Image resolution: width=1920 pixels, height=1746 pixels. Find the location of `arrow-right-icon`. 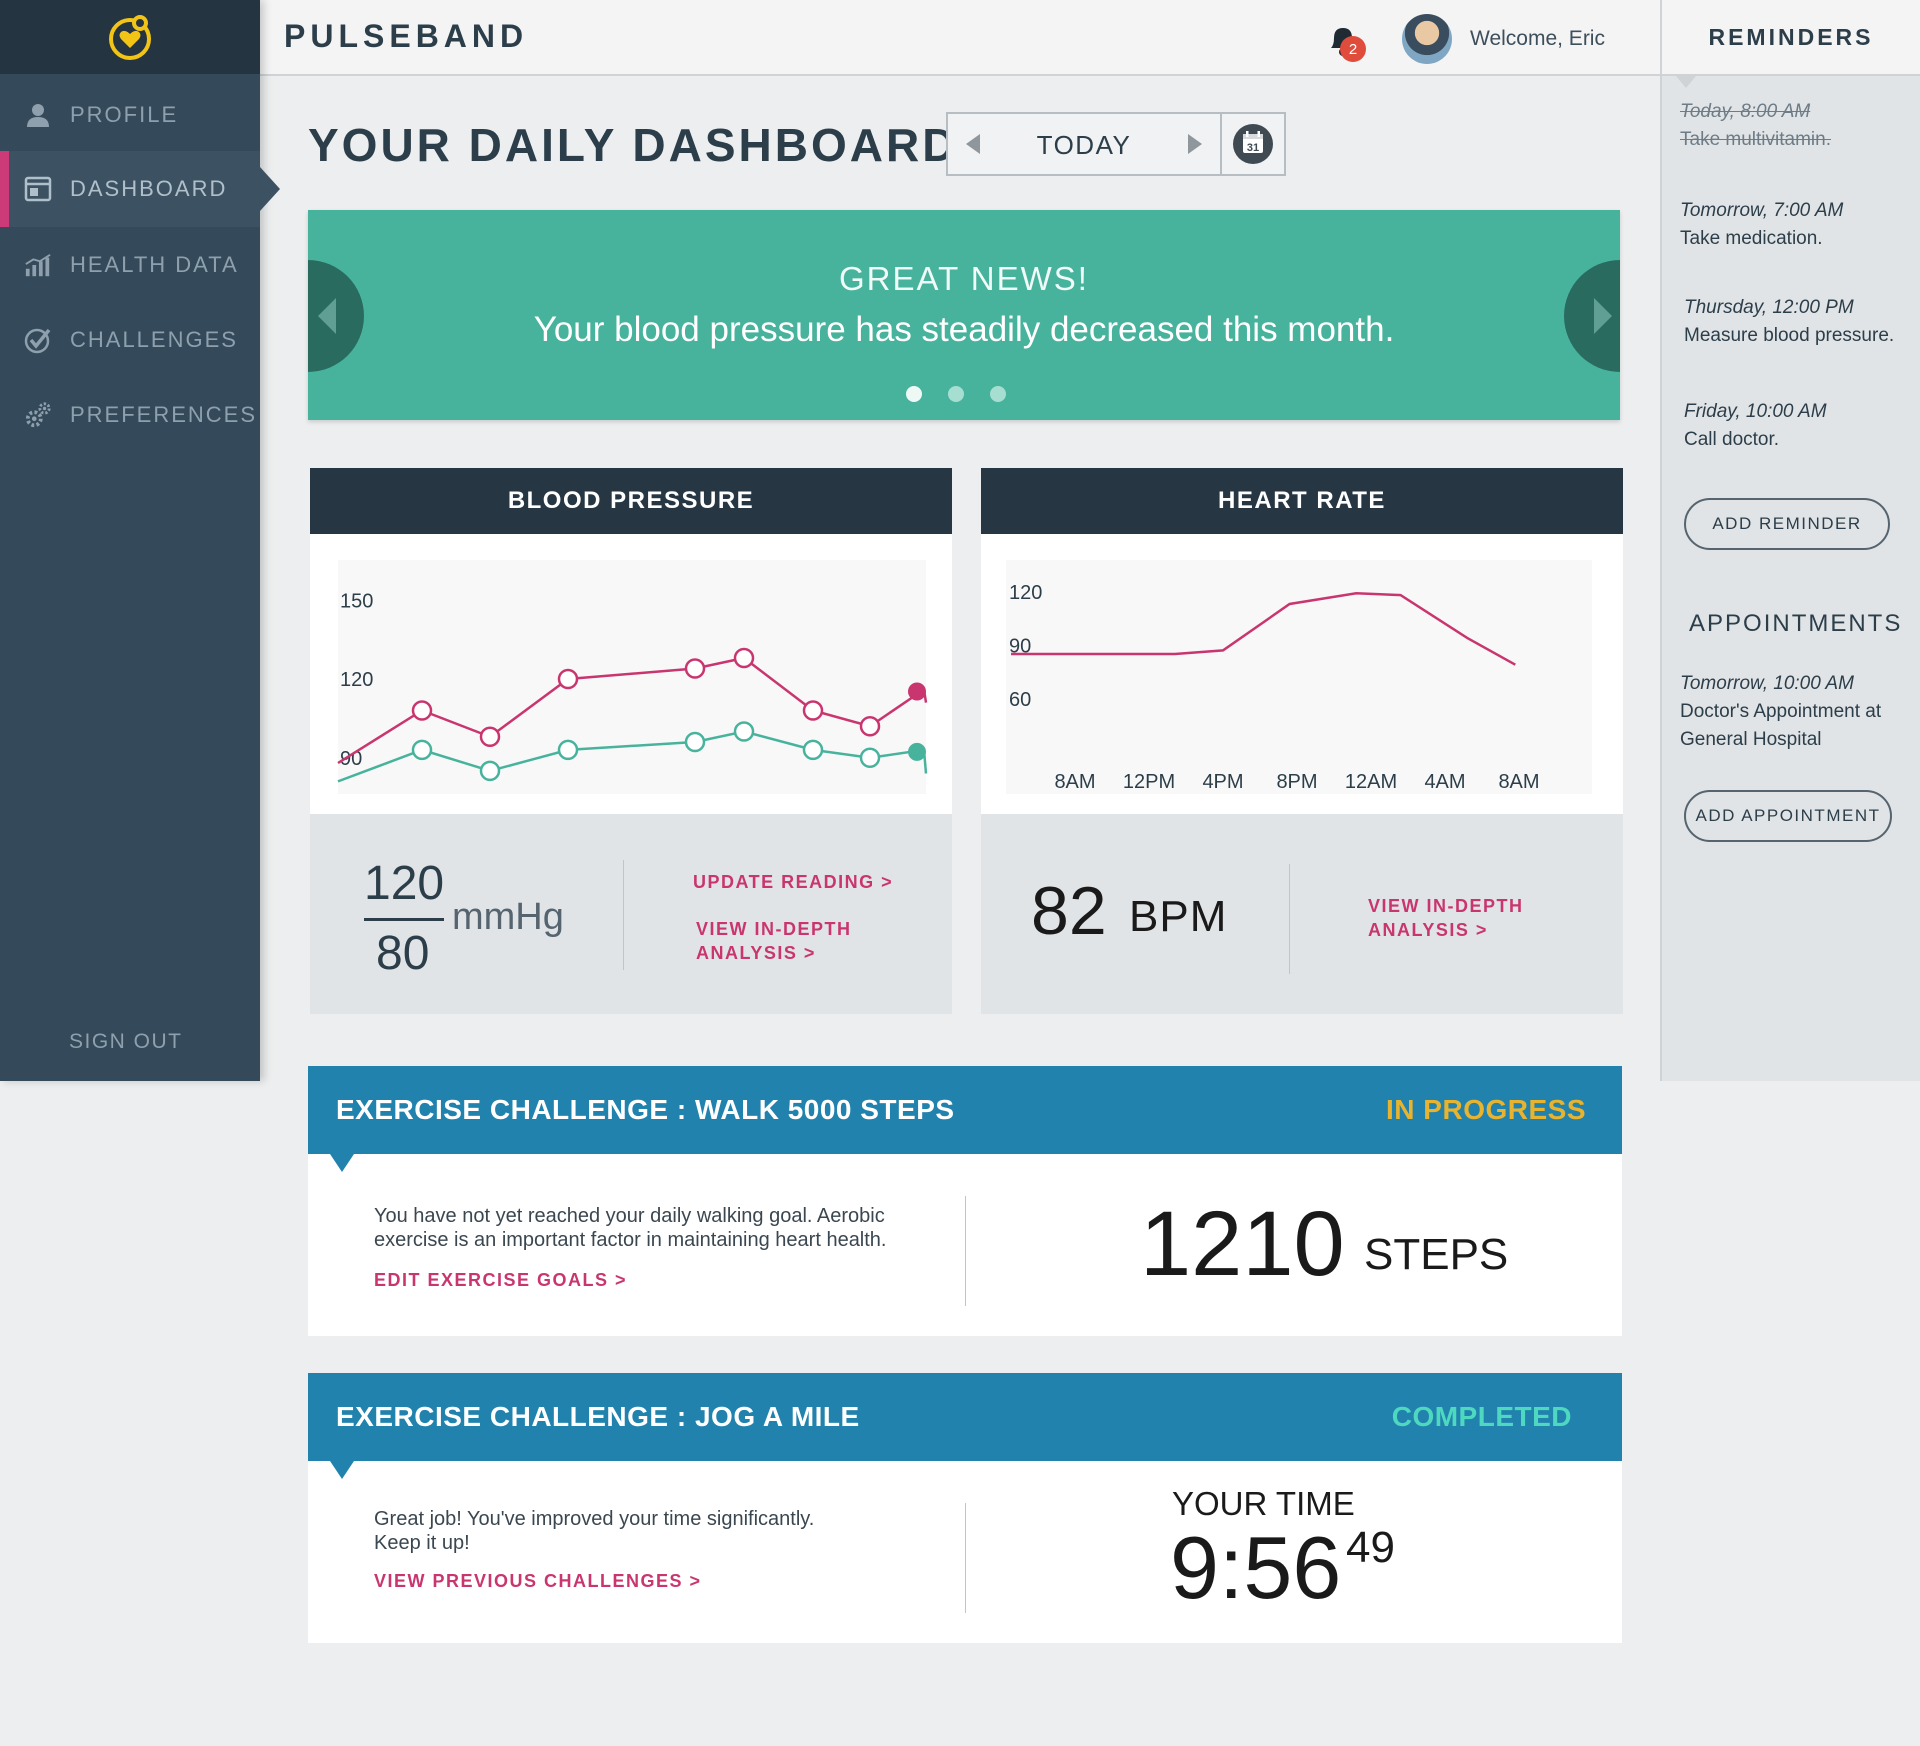

arrow-right-icon is located at coordinates (1603, 316).